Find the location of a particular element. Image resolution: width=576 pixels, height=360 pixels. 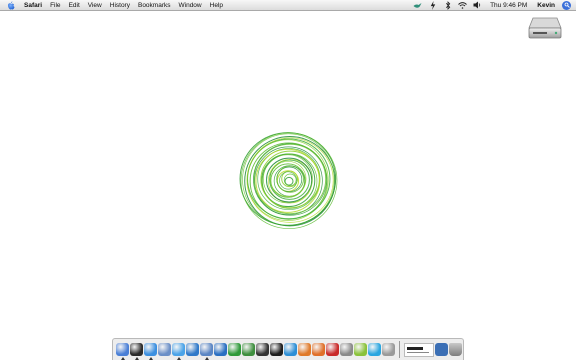

menu-clock: Thu 9:46 PM is located at coordinates (508, 5).